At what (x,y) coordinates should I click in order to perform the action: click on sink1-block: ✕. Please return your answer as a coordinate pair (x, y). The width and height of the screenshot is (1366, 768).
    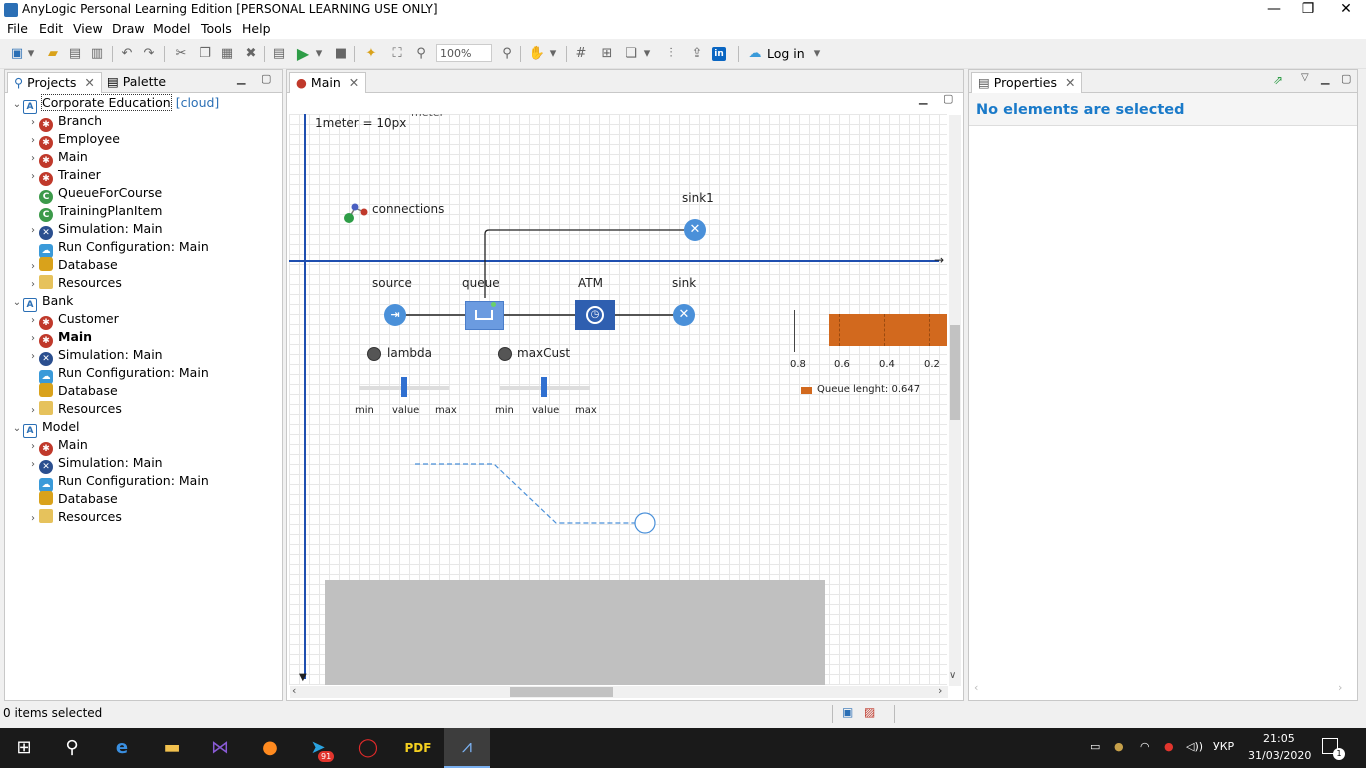
    Looking at the image, I should click on (695, 230).